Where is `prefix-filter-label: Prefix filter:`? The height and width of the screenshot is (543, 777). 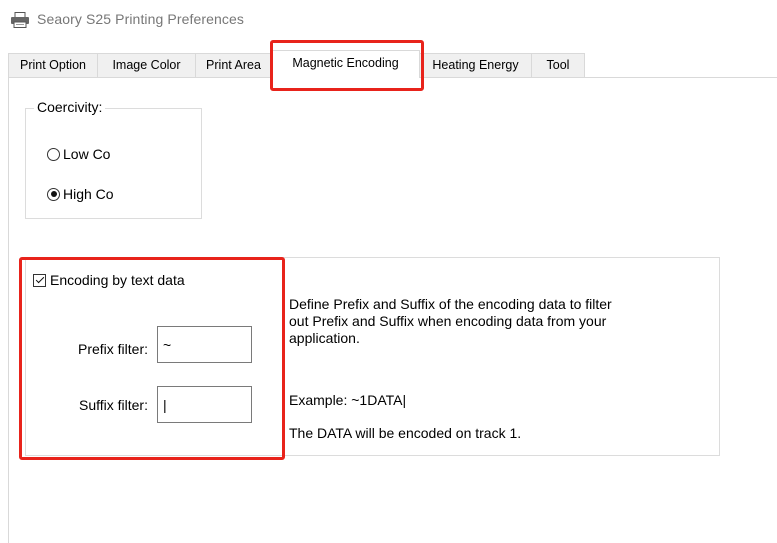 prefix-filter-label: Prefix filter: is located at coordinates (112, 349).